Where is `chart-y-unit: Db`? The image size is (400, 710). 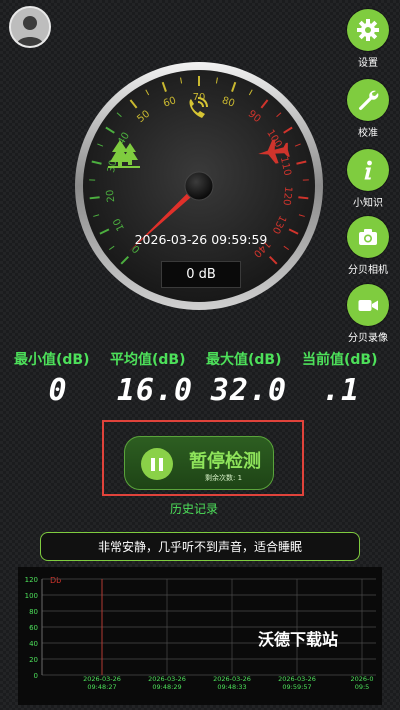
chart-y-unit: Db is located at coordinates (55, 580).